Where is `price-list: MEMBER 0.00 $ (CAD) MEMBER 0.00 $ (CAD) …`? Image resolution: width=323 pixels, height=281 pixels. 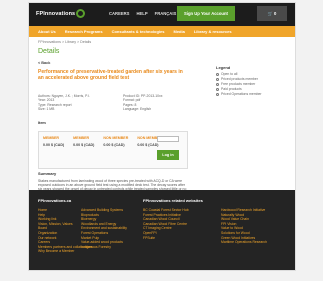 price-list: MEMBER 0.00 $ (CAD) MEMBER 0.00 $ (CAD) … is located at coordinates (102, 141).